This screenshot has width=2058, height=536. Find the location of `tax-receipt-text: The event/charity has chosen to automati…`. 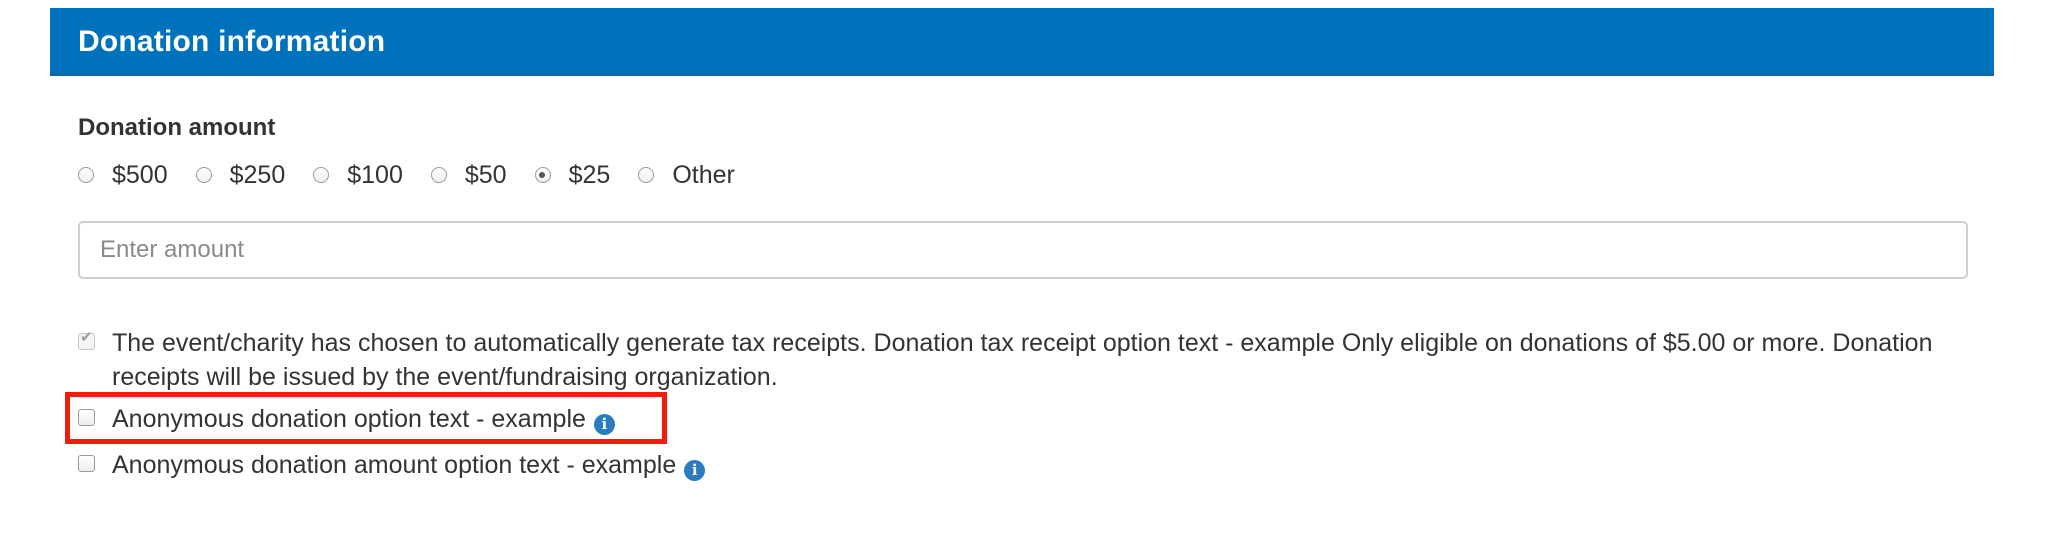

tax-receipt-text: The event/charity has chosen to automati… is located at coordinates (1022, 360).